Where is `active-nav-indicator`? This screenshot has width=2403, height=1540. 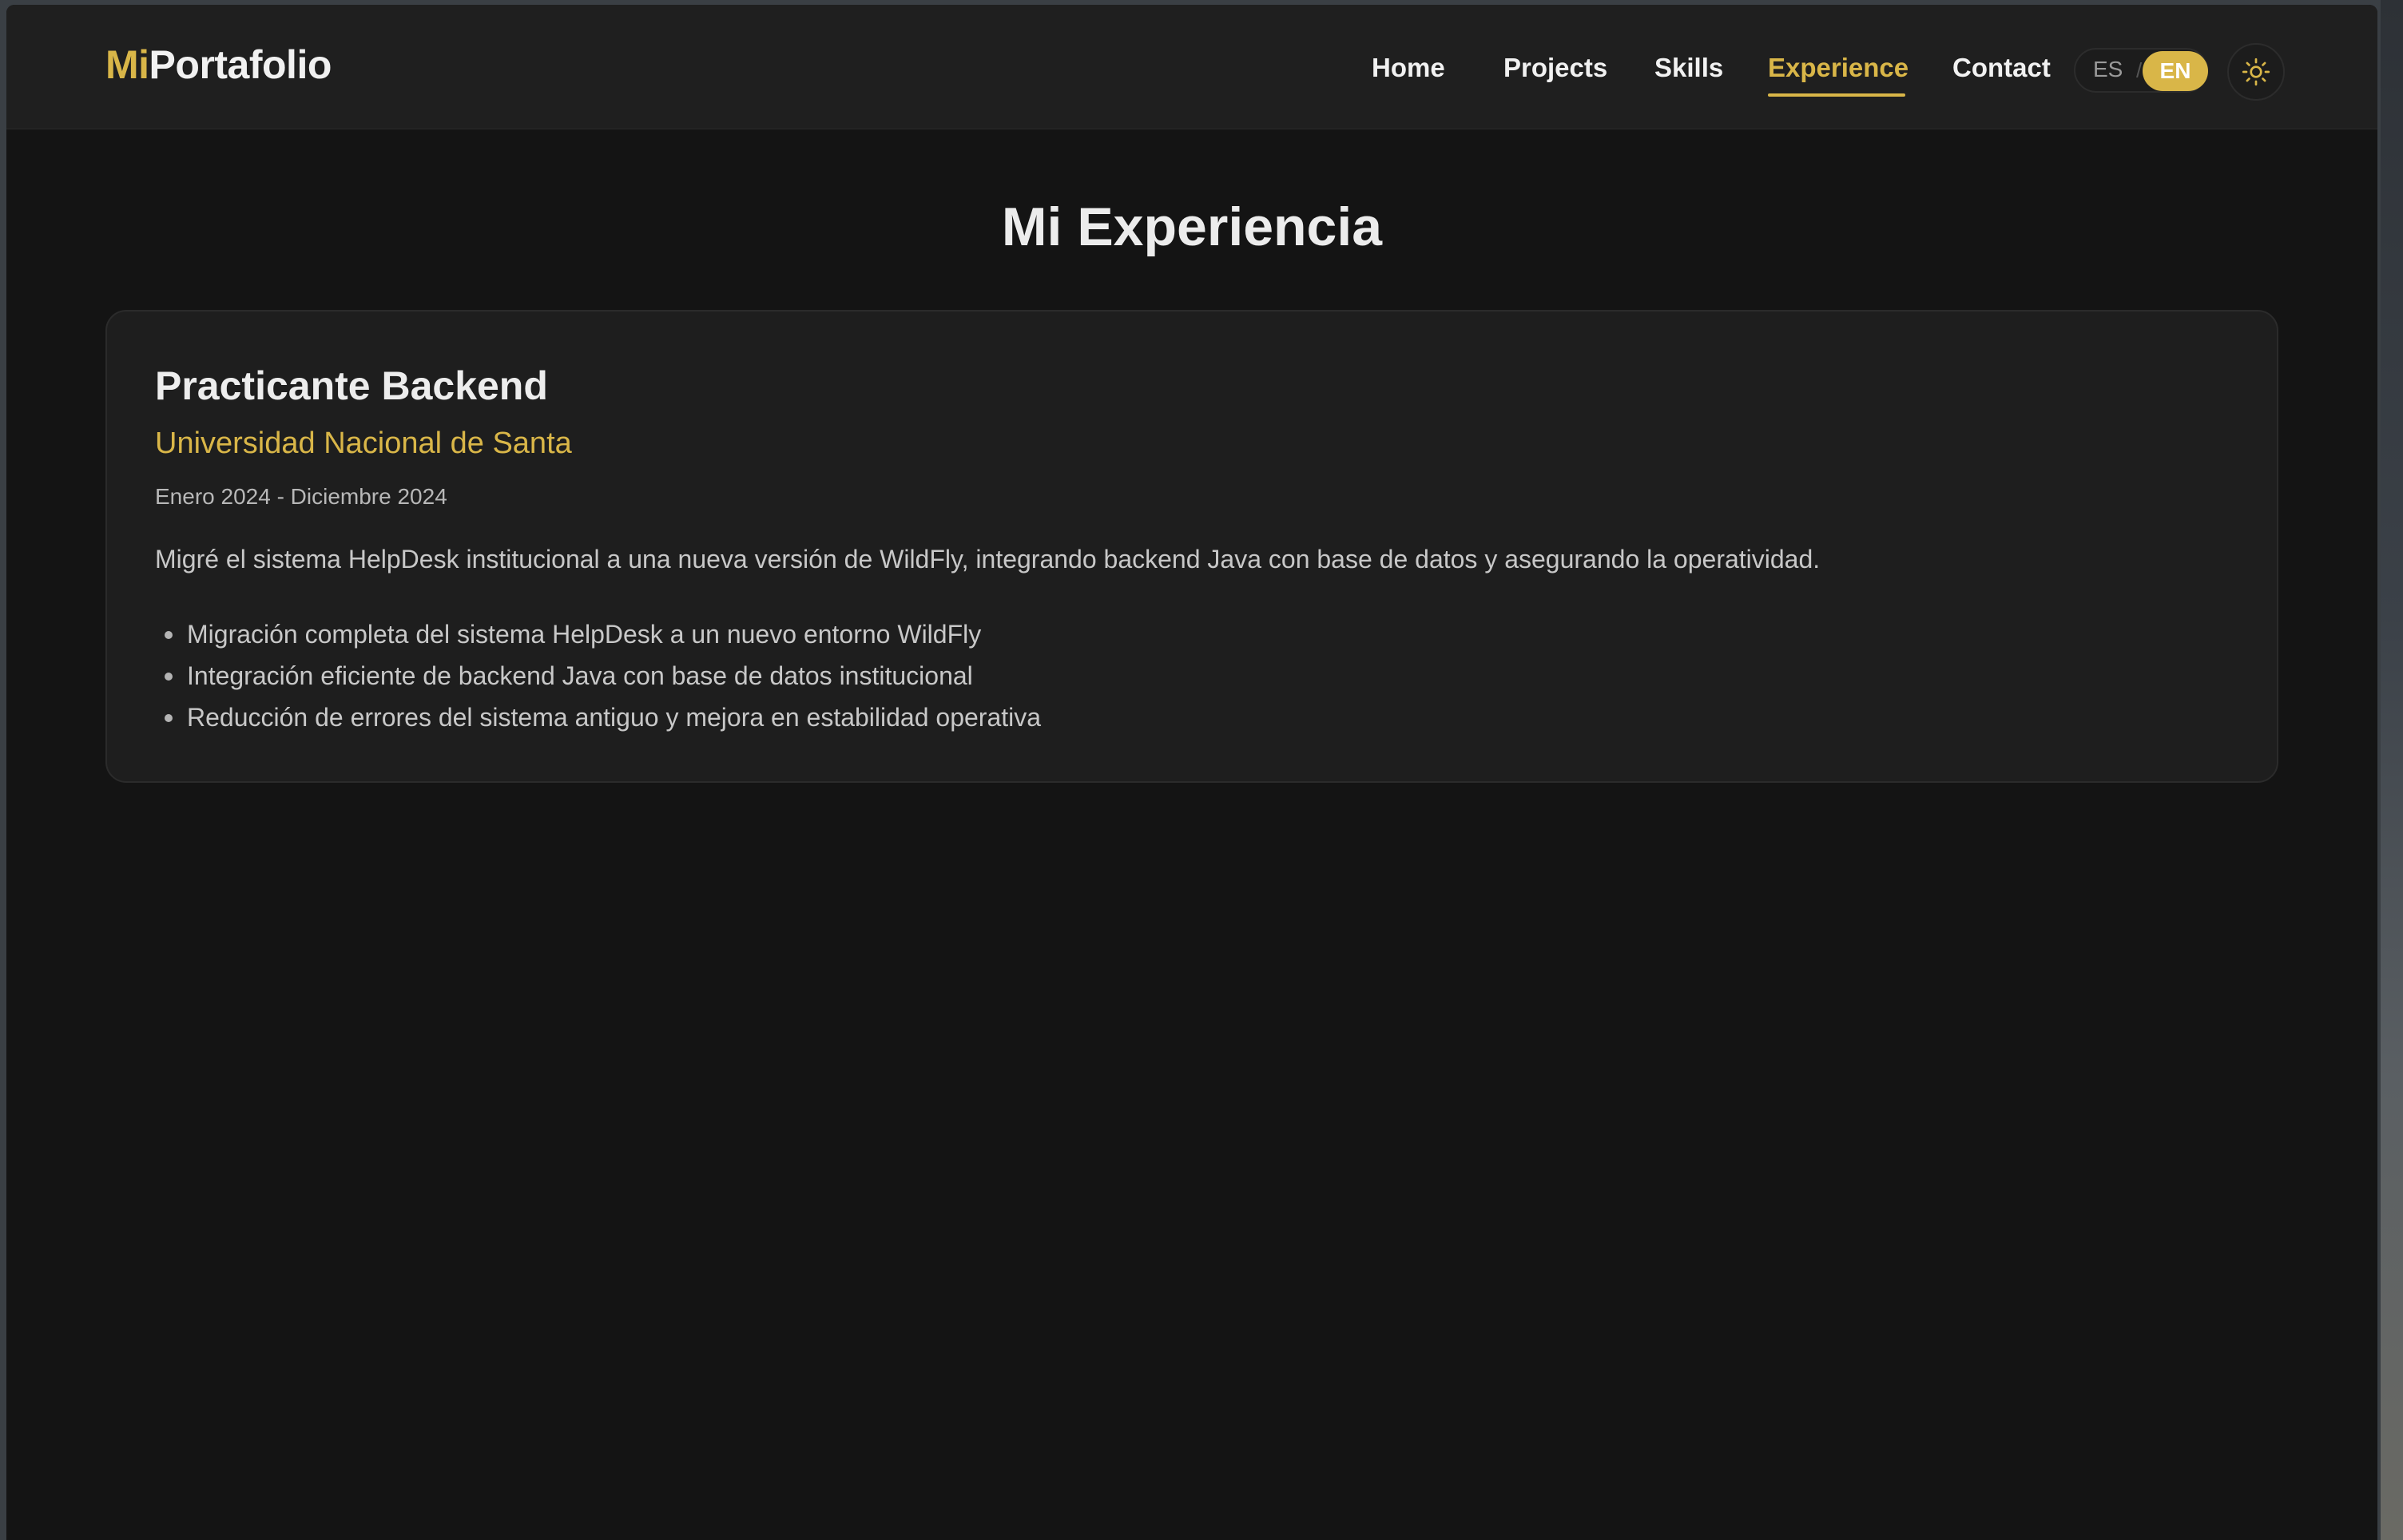
active-nav-indicator is located at coordinates (1836, 95).